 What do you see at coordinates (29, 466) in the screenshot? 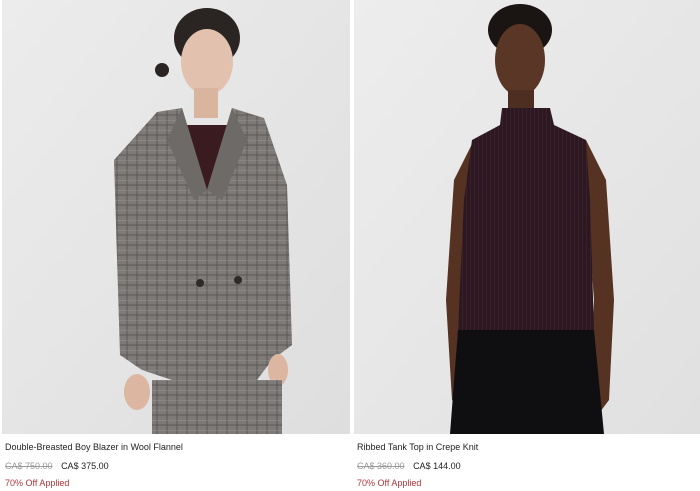
I see `original-price: CA$ 750.00` at bounding box center [29, 466].